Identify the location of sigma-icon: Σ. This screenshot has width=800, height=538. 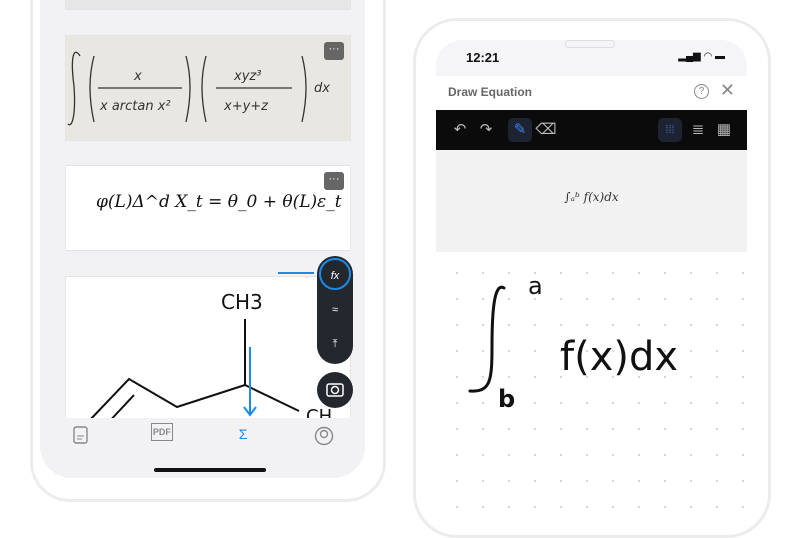
(243, 434).